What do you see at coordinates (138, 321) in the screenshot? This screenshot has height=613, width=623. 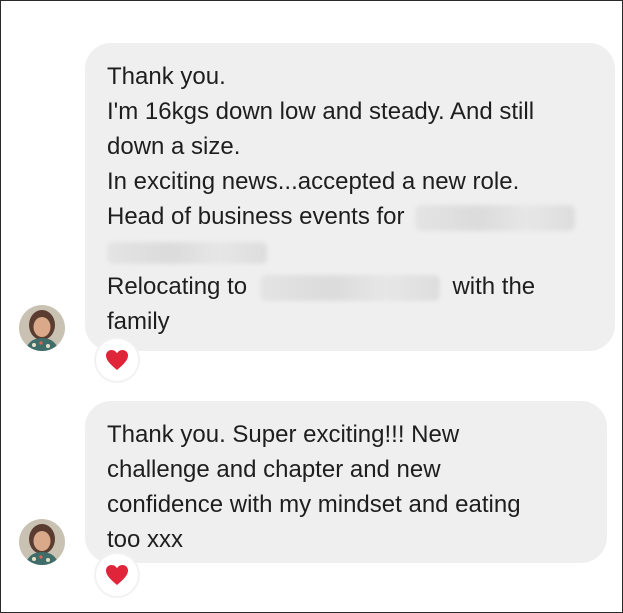 I see `message-text-line: family` at bounding box center [138, 321].